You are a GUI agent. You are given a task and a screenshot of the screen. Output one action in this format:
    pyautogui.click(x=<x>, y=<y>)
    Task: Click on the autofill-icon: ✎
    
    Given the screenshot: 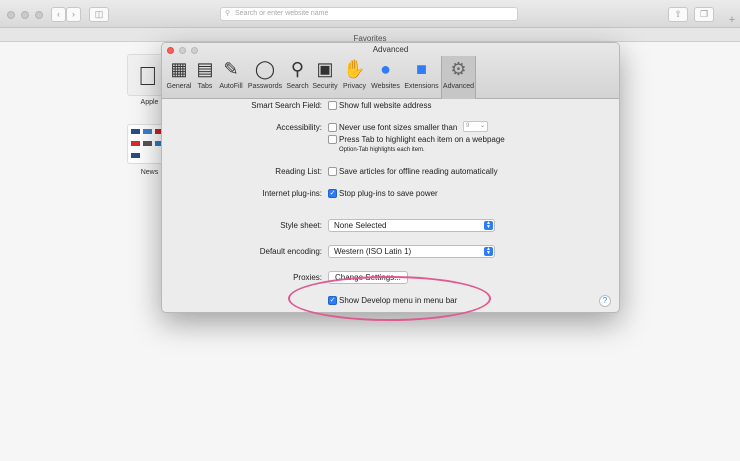 What is the action you would take?
    pyautogui.click(x=231, y=69)
    